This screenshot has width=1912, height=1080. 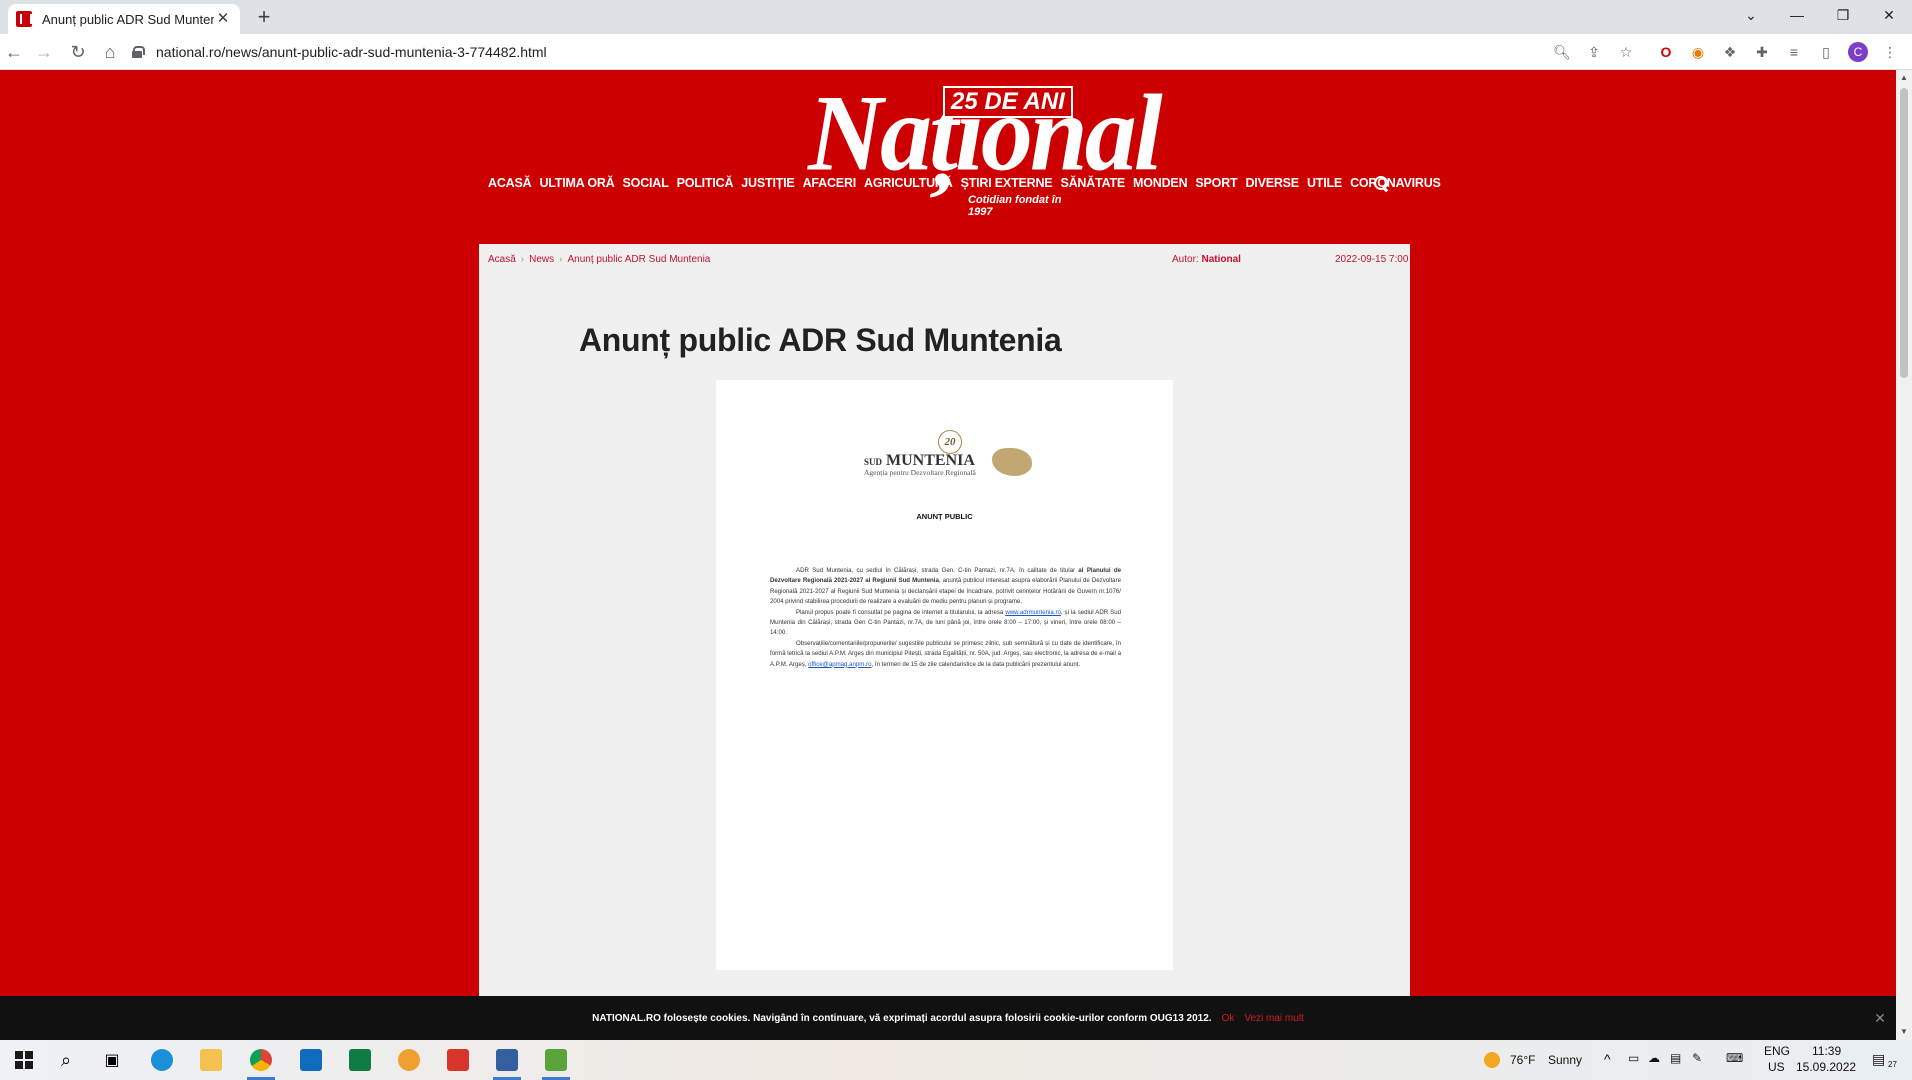 What do you see at coordinates (1007, 183) in the screenshot?
I see `nav-stiri-externe: ȘTIRI EXTERNE` at bounding box center [1007, 183].